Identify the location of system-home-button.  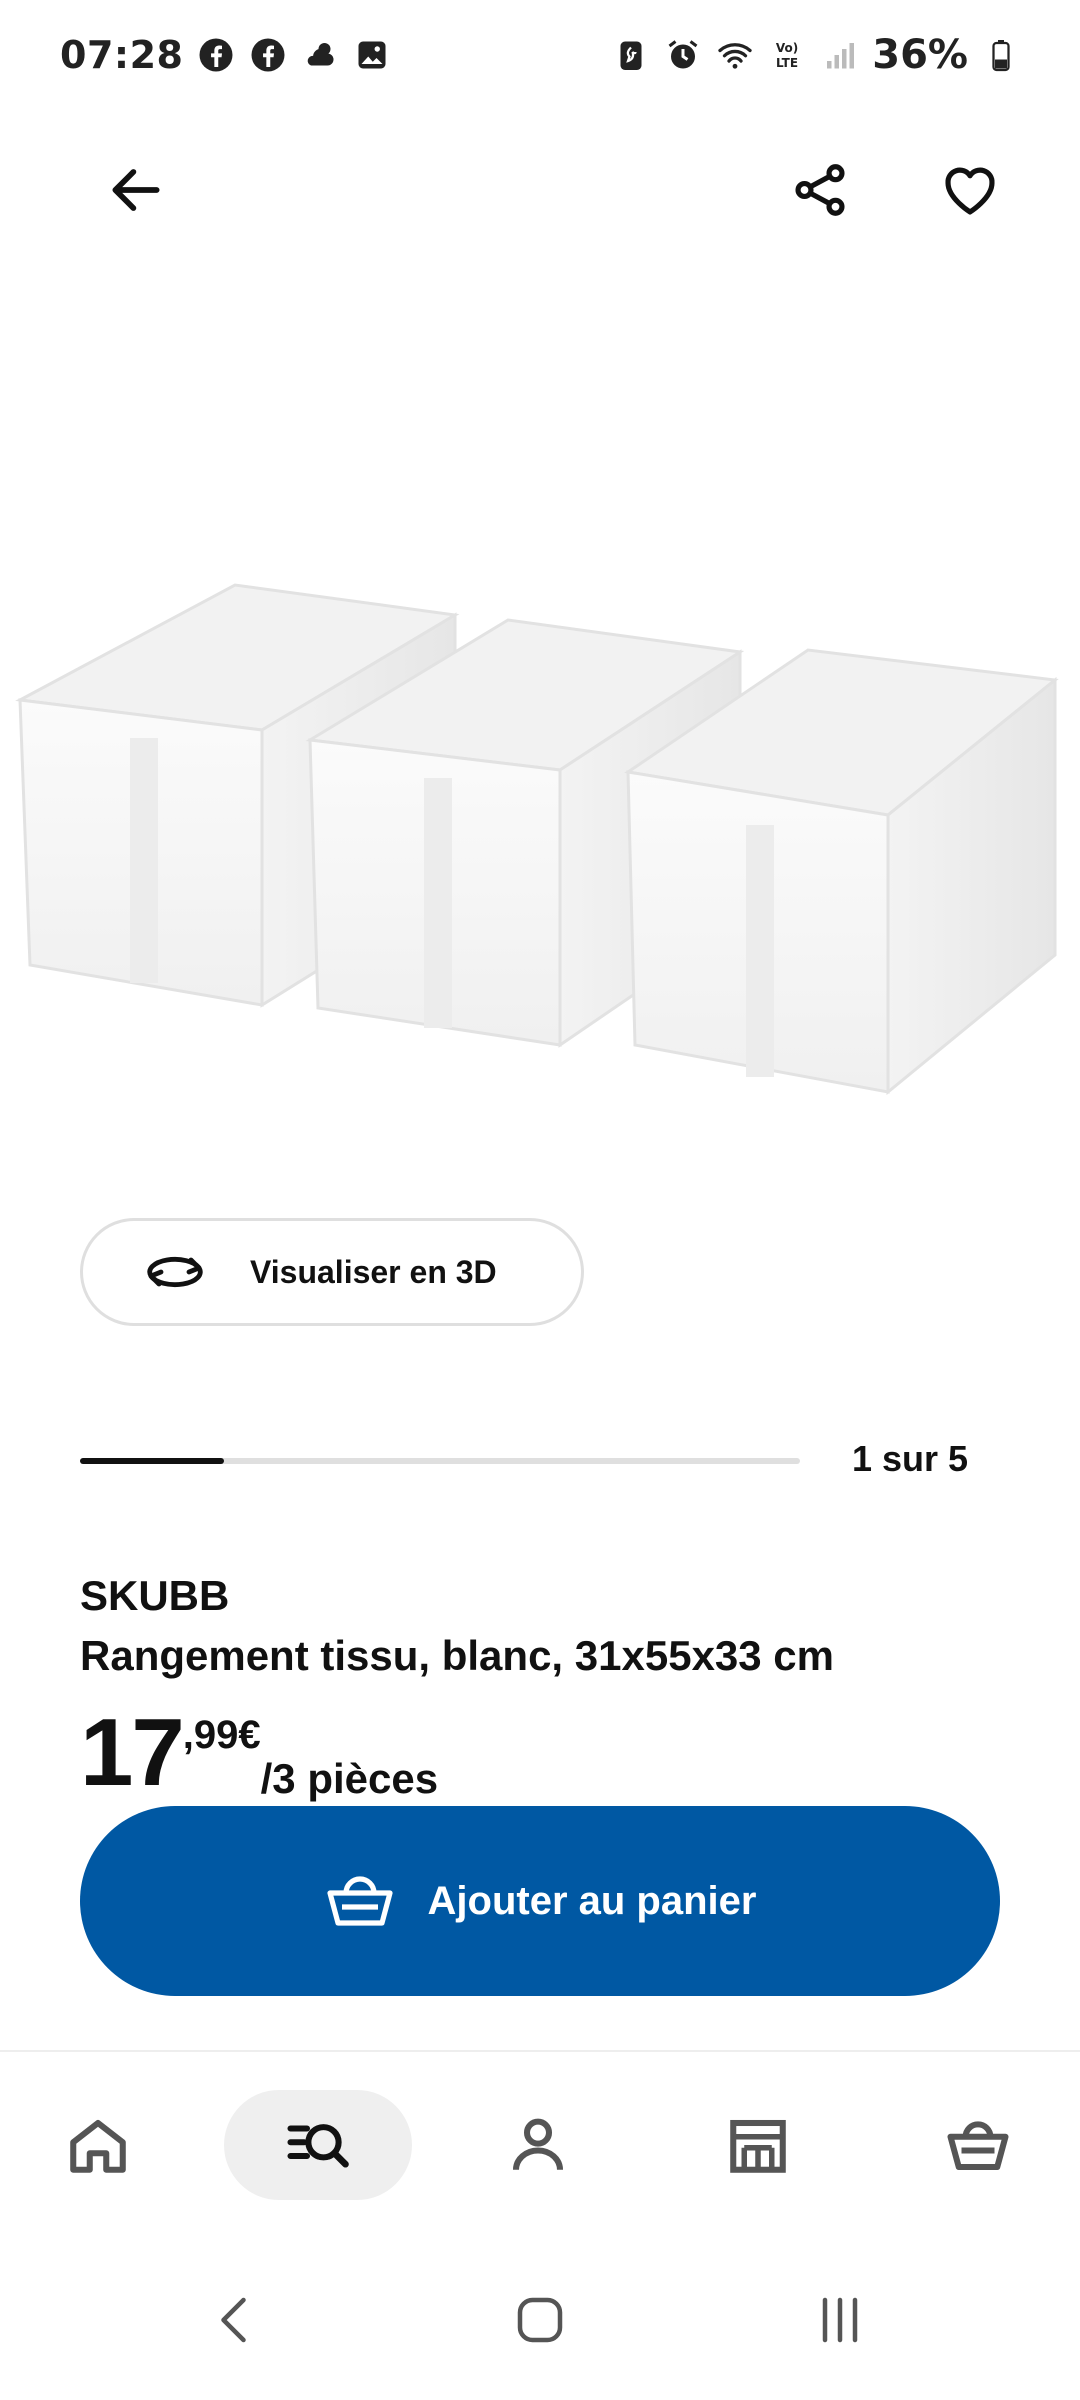
(540, 2320).